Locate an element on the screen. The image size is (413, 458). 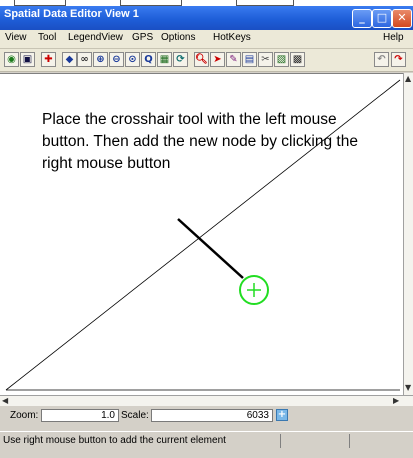
search-icon: 🔍︎ is located at coordinates (201, 59).